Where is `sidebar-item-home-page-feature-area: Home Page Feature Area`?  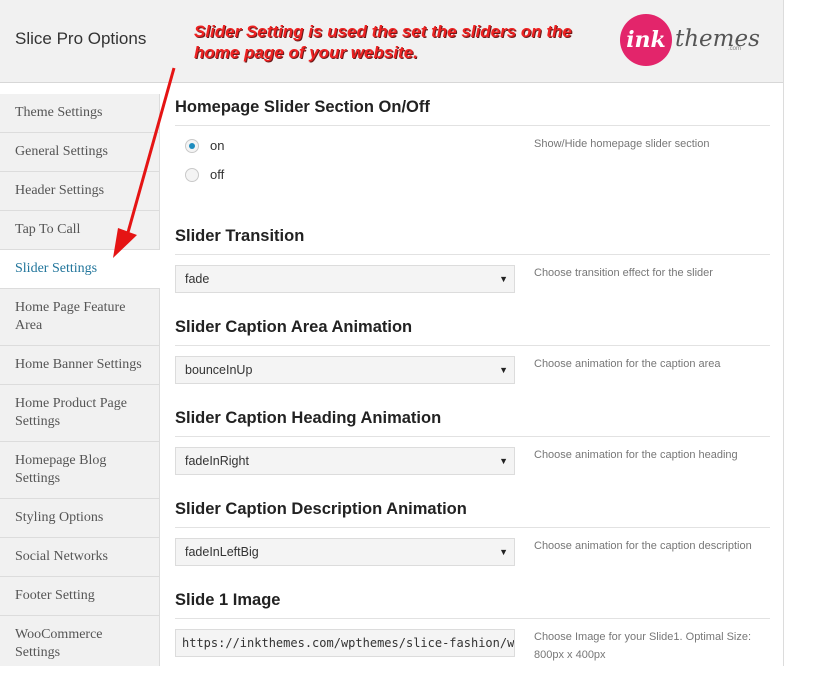 sidebar-item-home-page-feature-area: Home Page Feature Area is located at coordinates (79, 317).